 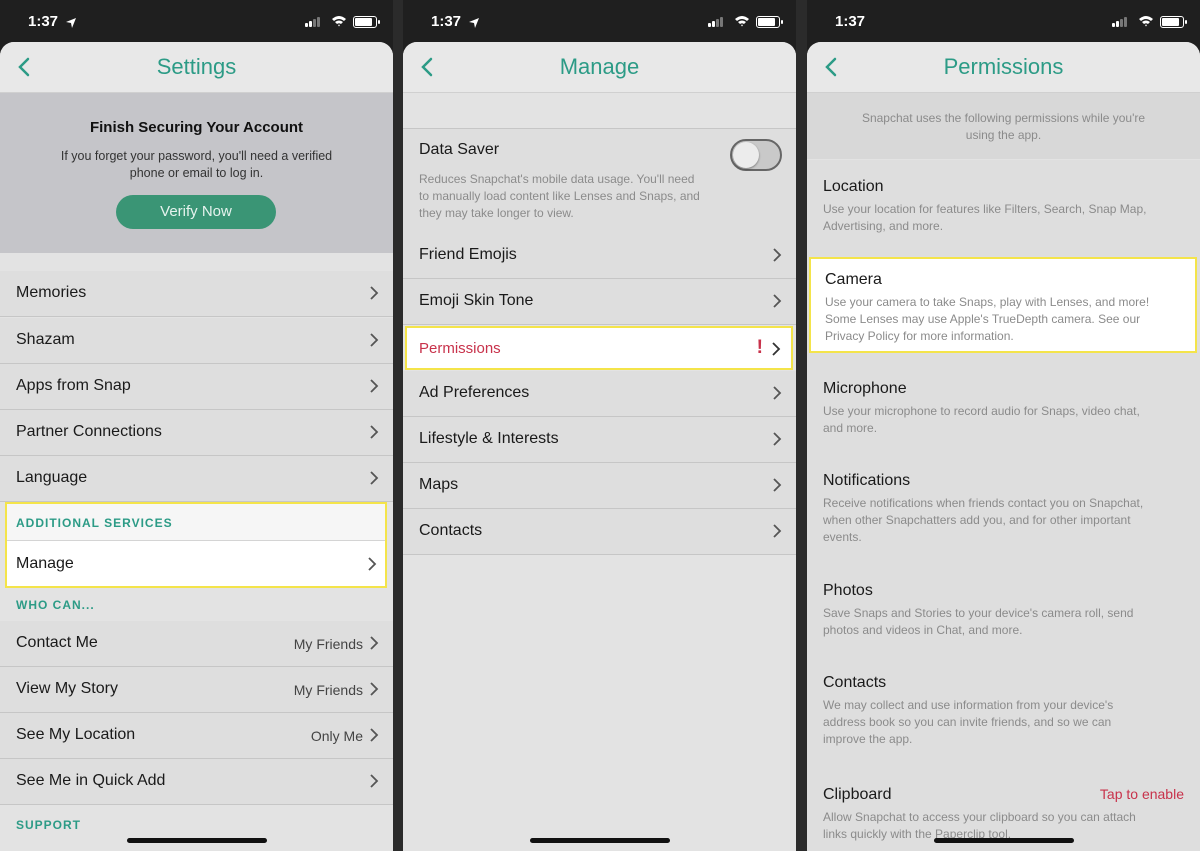 I want to click on page-title: Permissions, so click(x=1003, y=66).